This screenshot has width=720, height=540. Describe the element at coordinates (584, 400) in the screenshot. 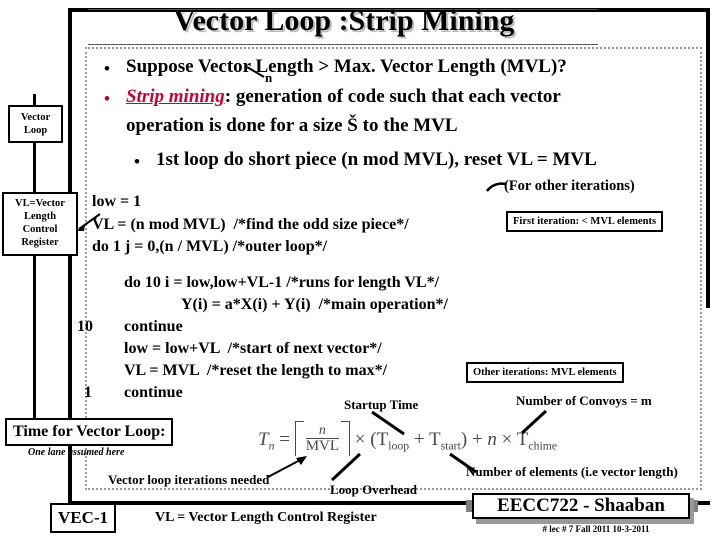

I see `label-number-of-convoys: Number of Convoys = m` at that location.